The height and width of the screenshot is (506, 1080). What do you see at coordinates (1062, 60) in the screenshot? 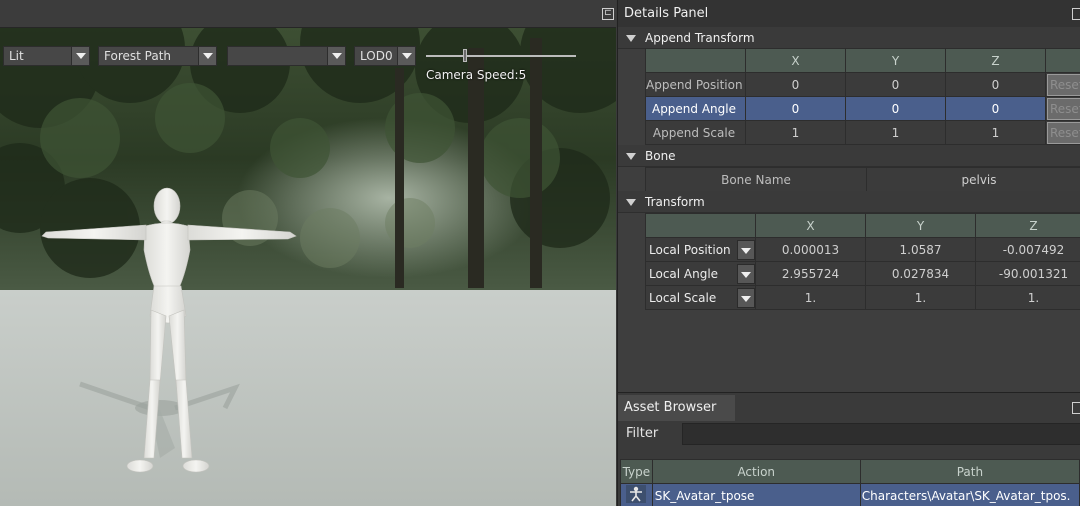
I see `reset-column-header` at bounding box center [1062, 60].